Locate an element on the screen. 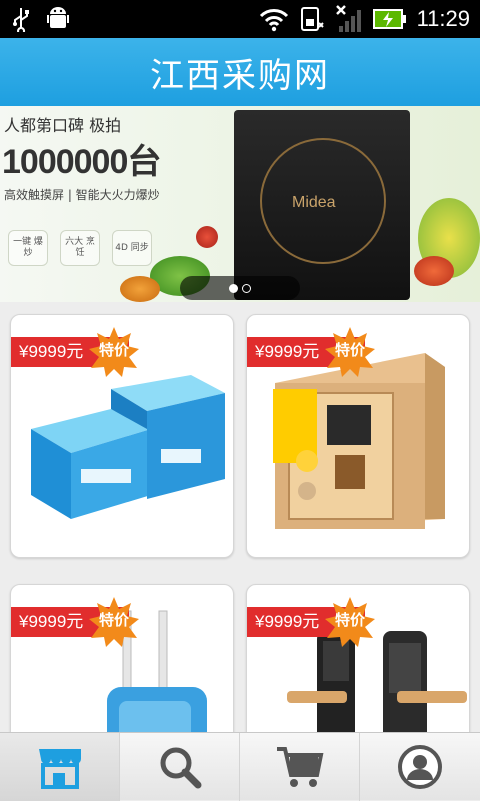 The image size is (480, 801). user-icon is located at coordinates (420, 767).